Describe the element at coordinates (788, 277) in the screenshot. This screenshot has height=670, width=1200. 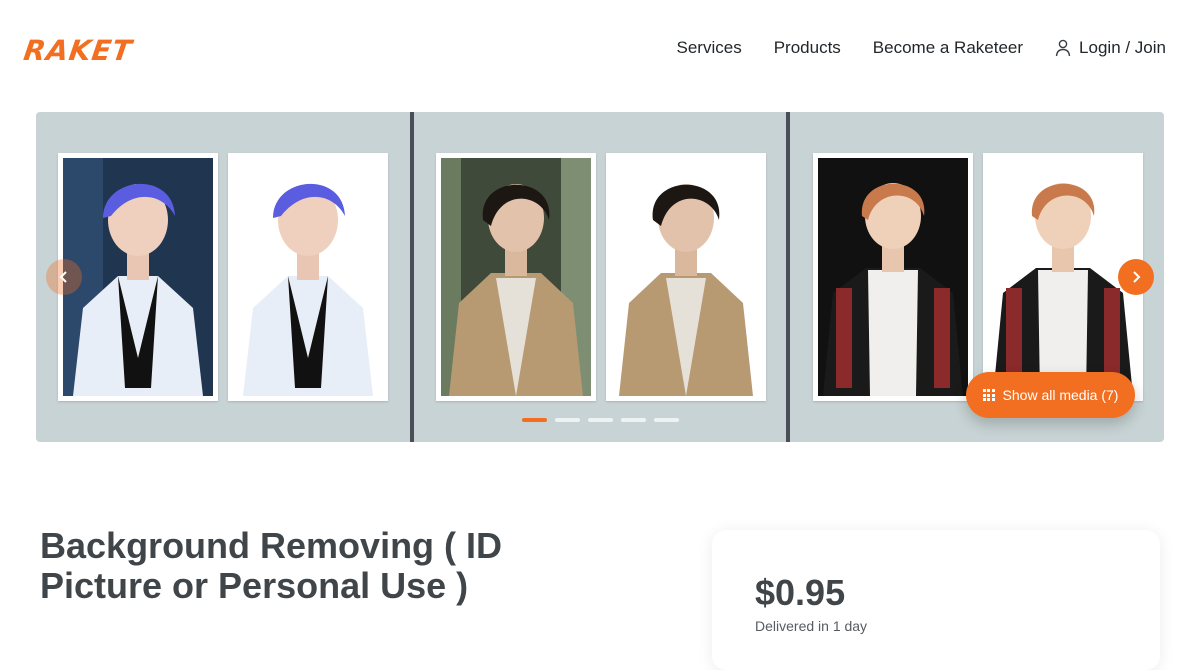
I see `slide-divider` at that location.